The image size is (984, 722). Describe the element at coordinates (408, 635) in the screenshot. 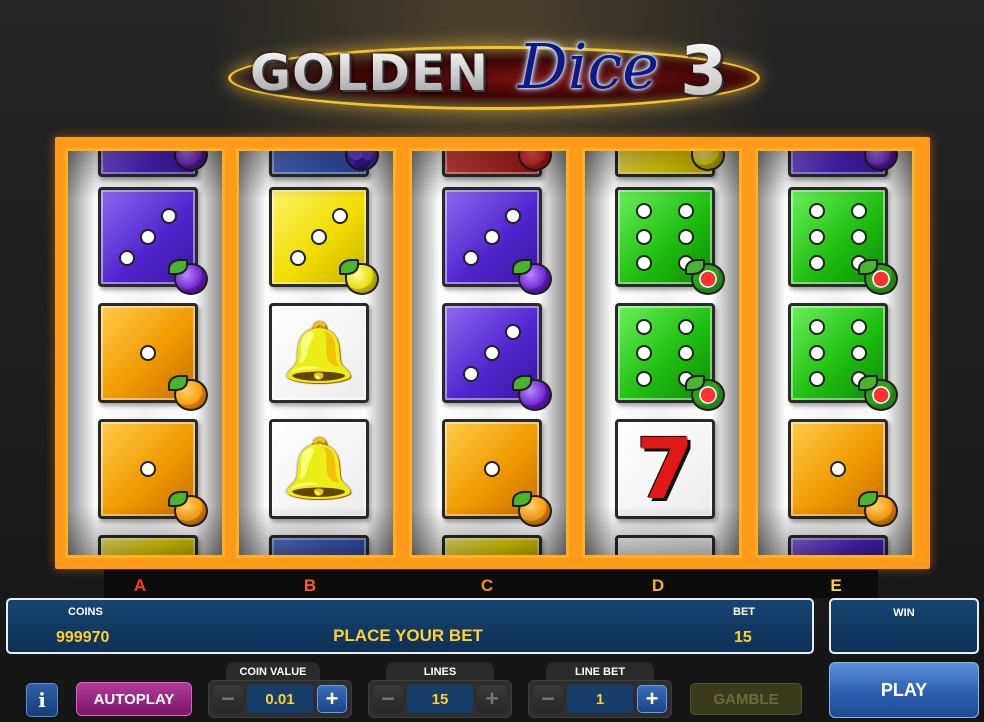

I see `status-message: PLACE YOUR BET` at that location.